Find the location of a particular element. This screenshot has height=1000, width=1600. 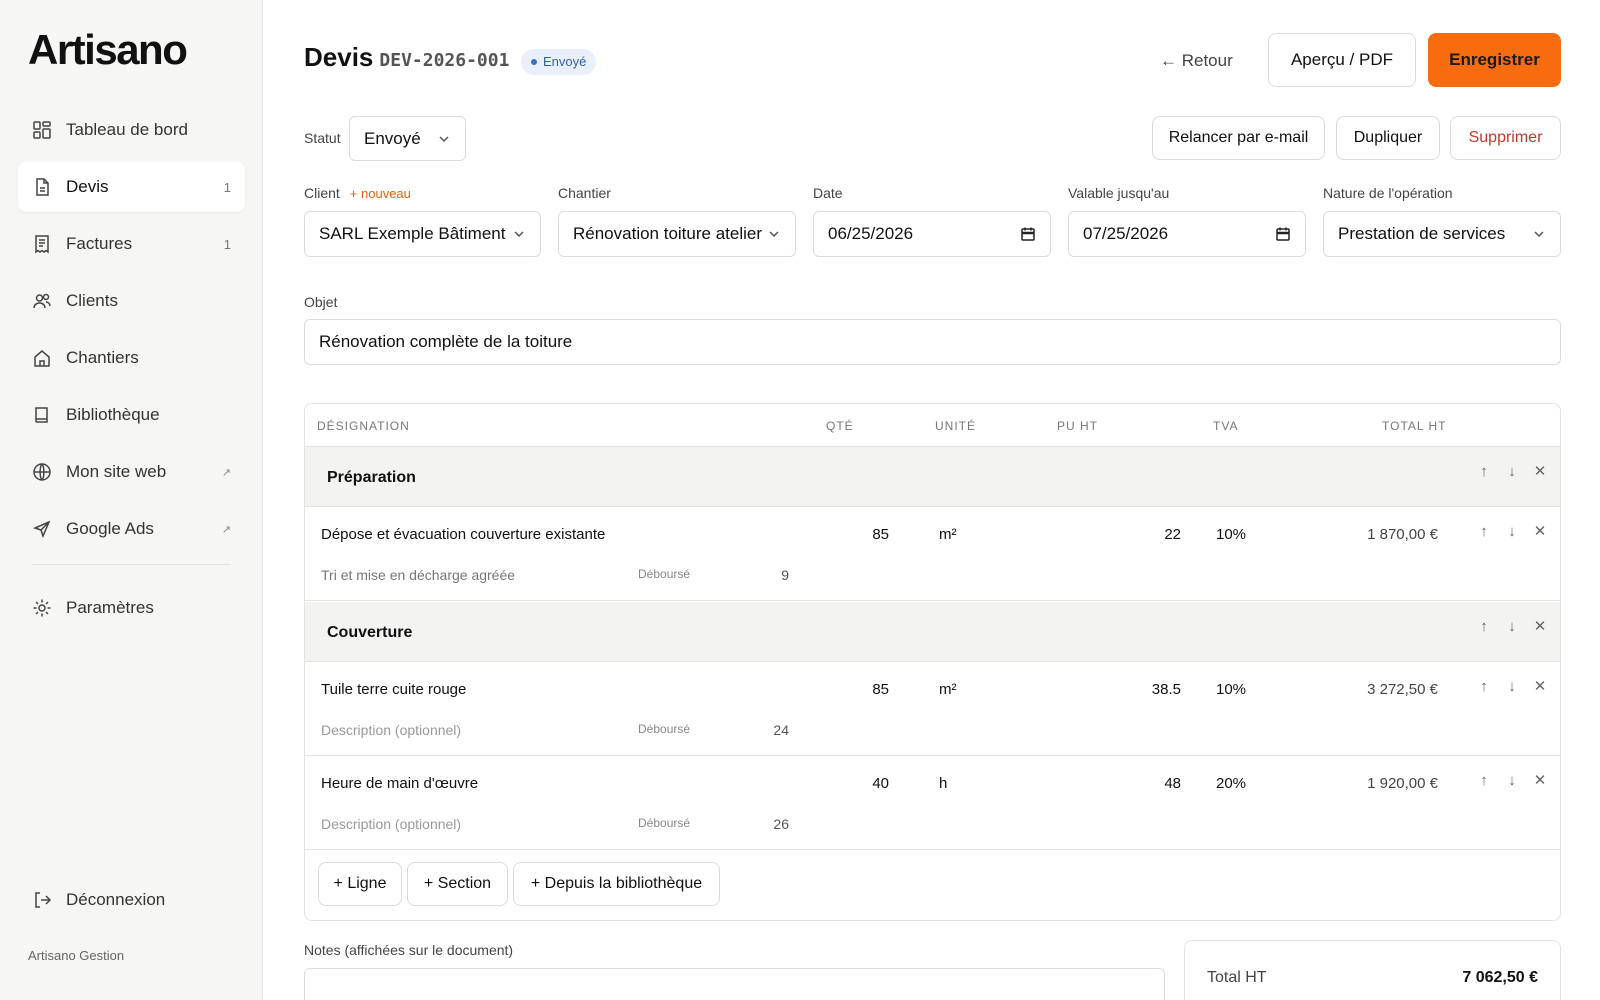

gear-icon is located at coordinates (42, 608).